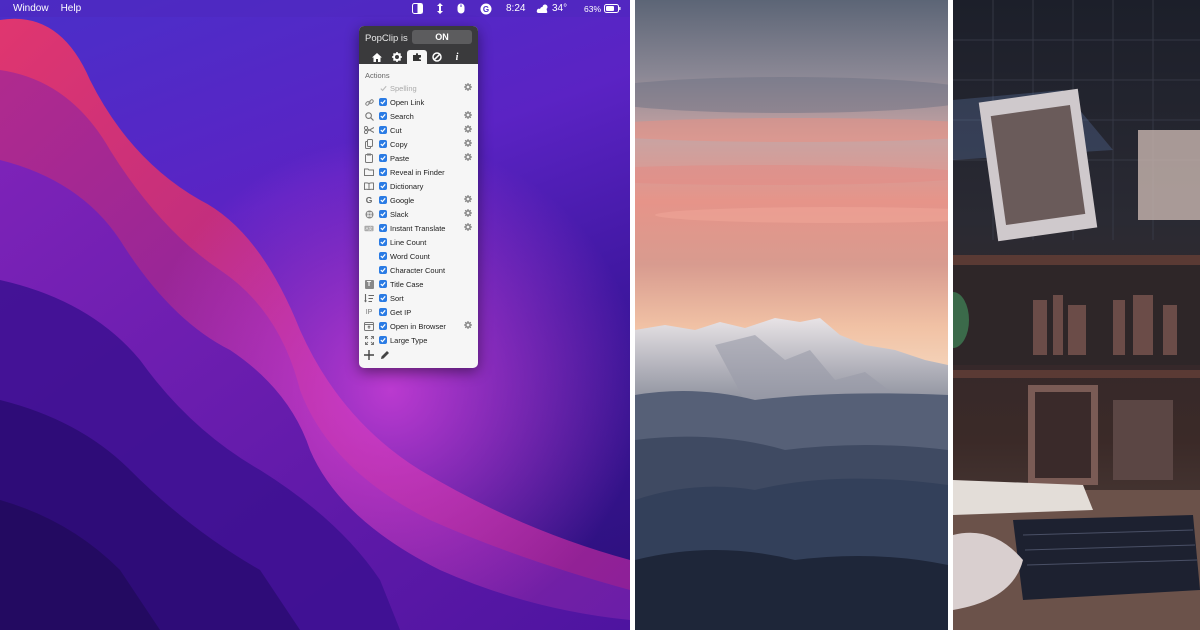  What do you see at coordinates (369, 102) in the screenshot?
I see `link-icon` at bounding box center [369, 102].